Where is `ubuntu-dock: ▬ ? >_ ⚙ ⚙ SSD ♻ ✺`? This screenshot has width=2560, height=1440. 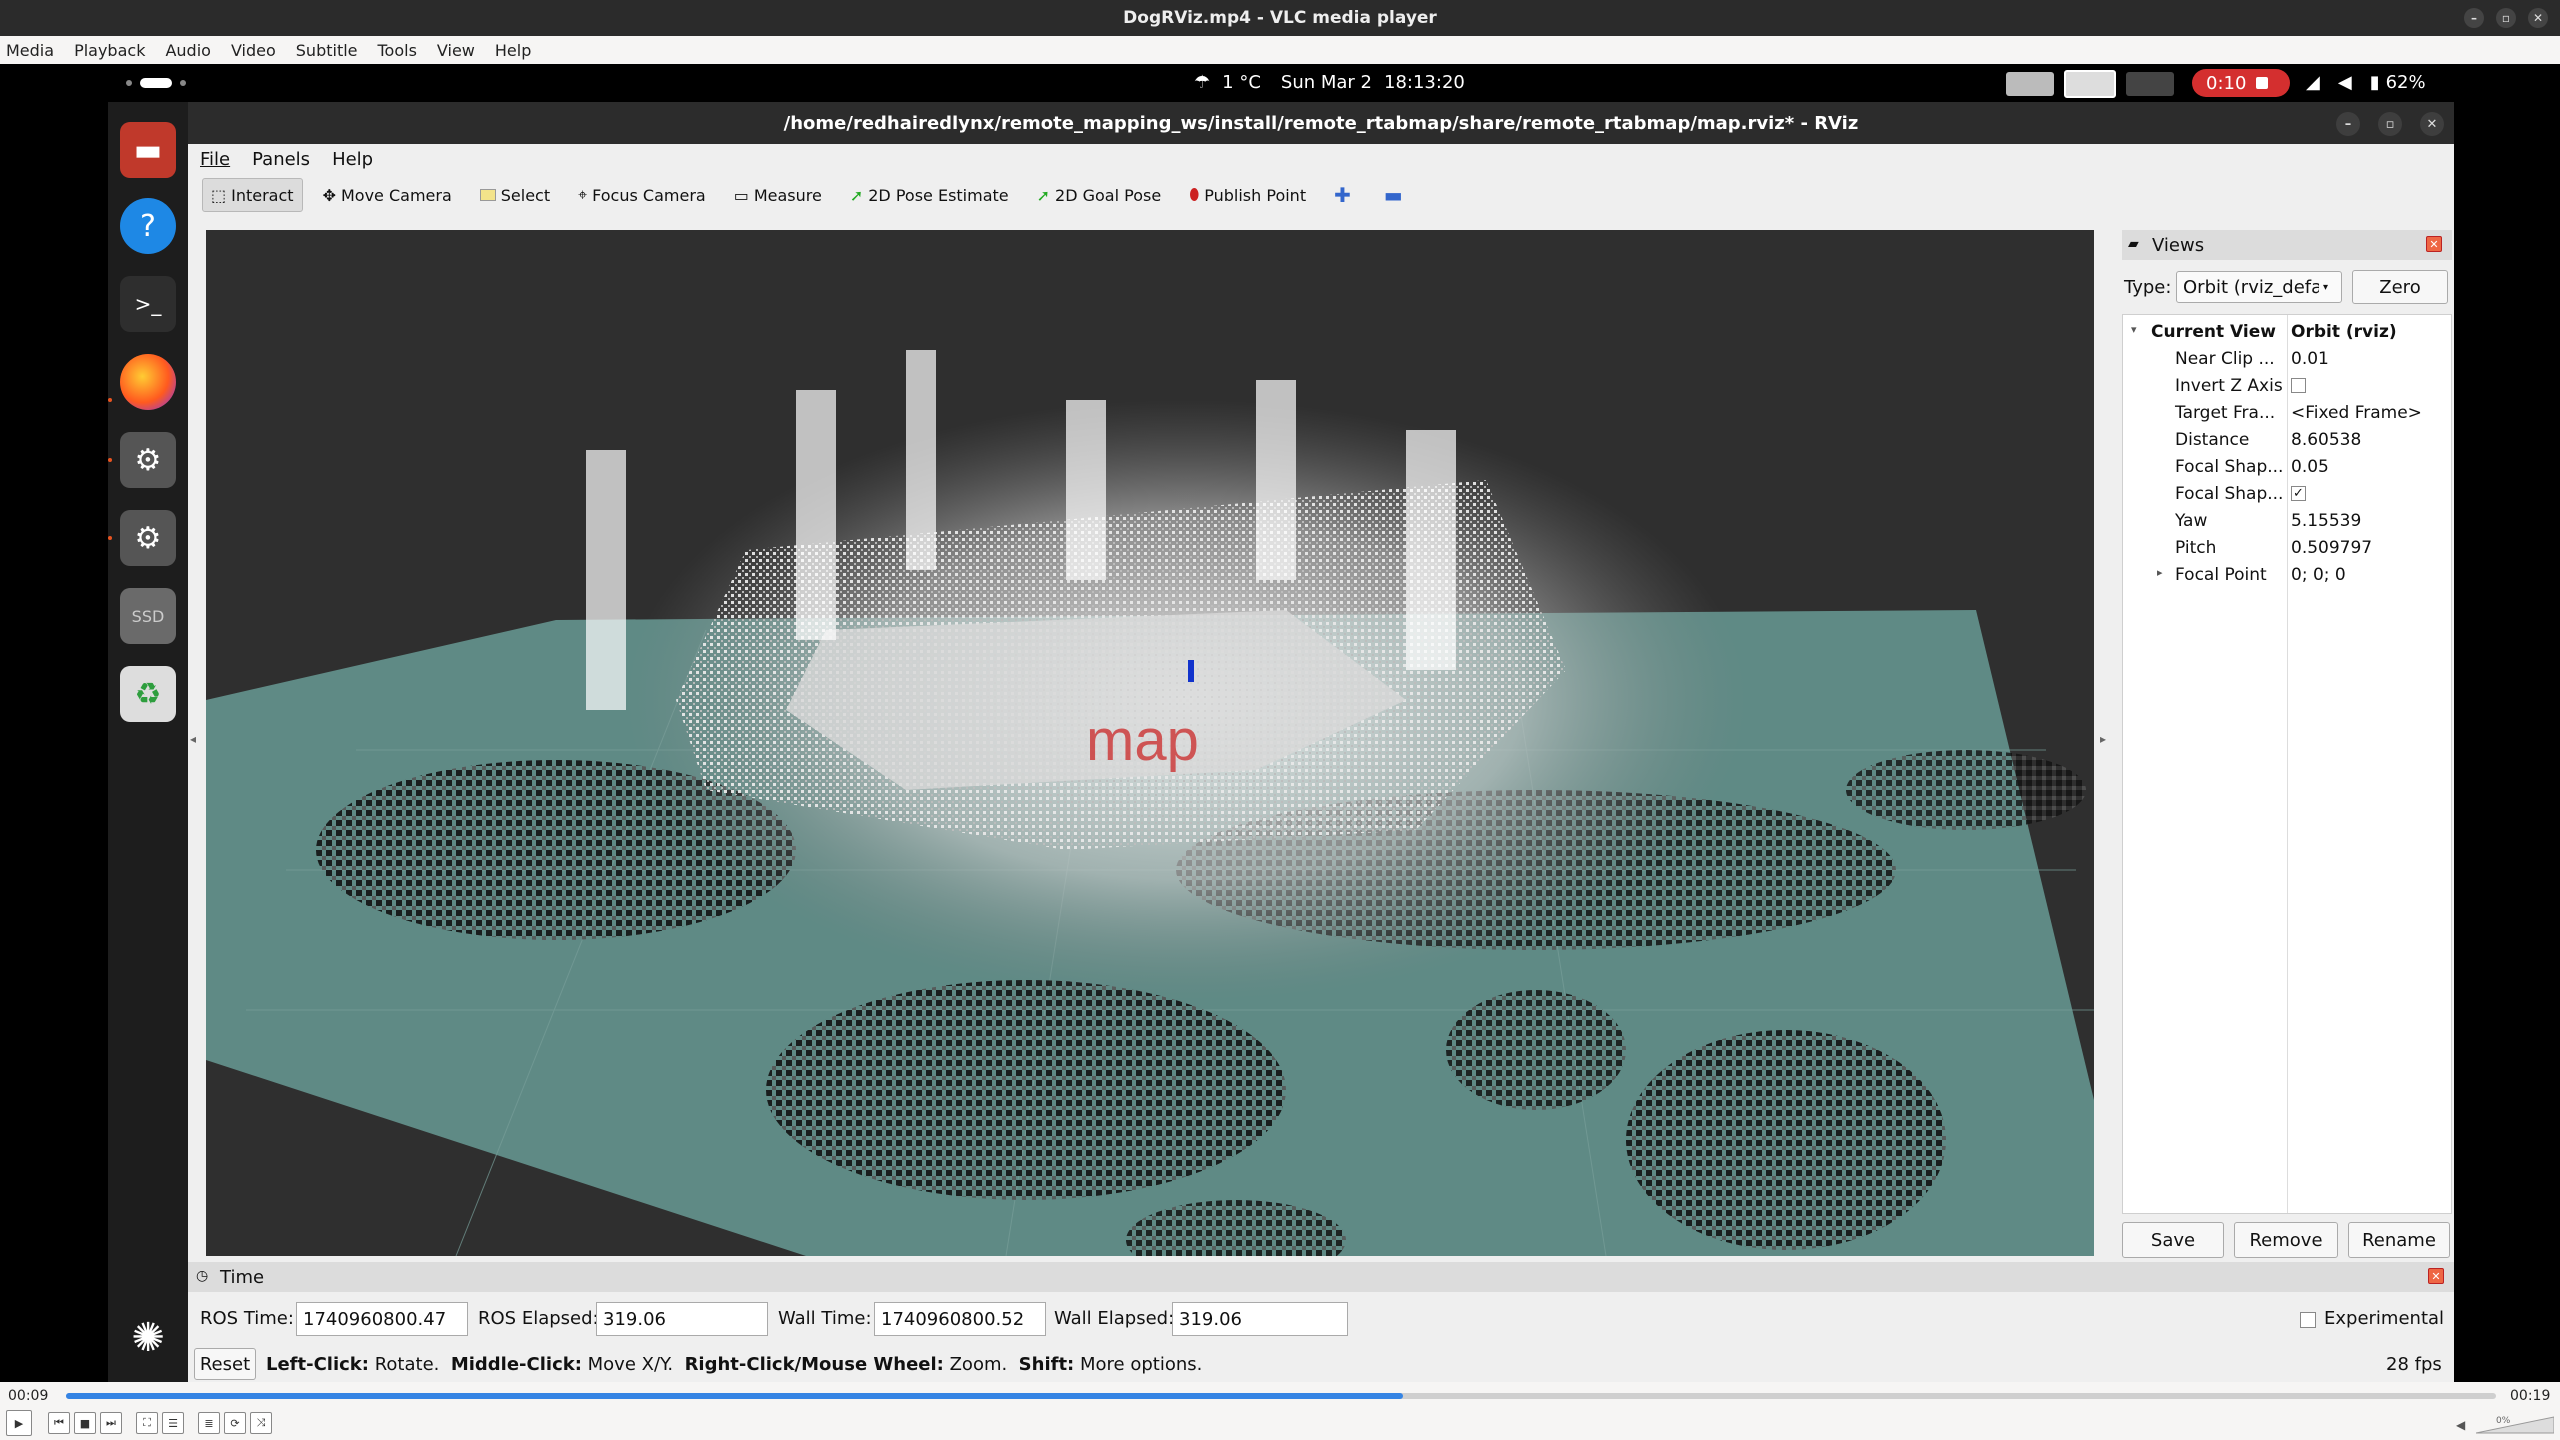 ubuntu-dock: ▬ ? >_ ⚙ ⚙ SSD ♻ ✺ is located at coordinates (148, 742).